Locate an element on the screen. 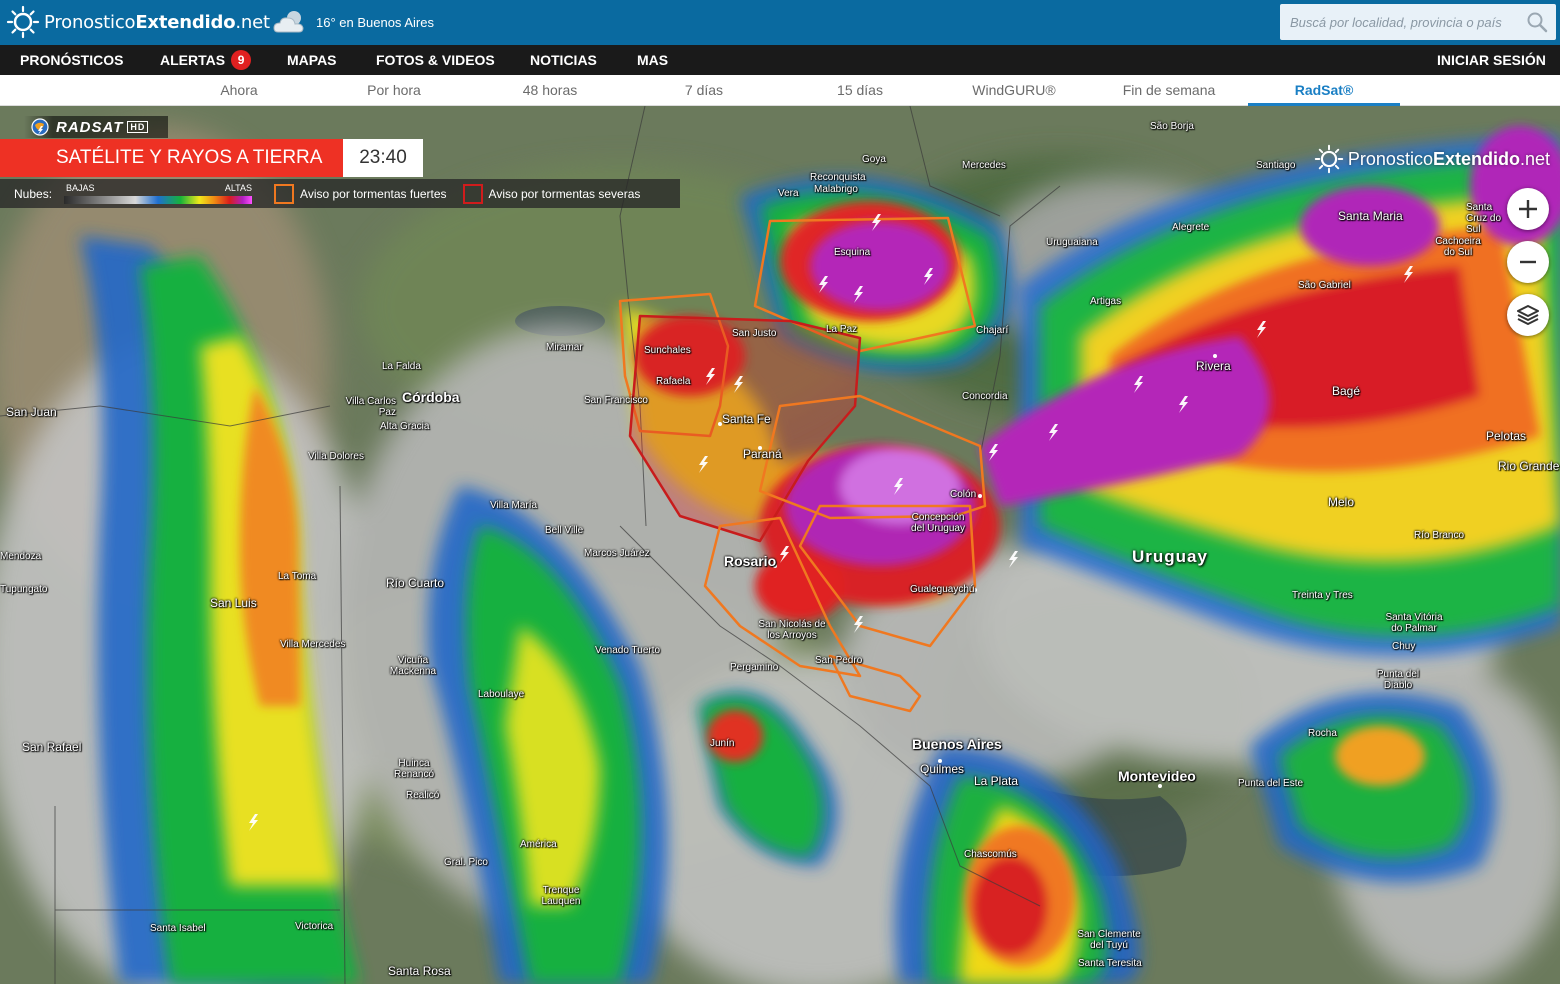 The height and width of the screenshot is (984, 1560). city-label-major: Córdoba is located at coordinates (431, 397).